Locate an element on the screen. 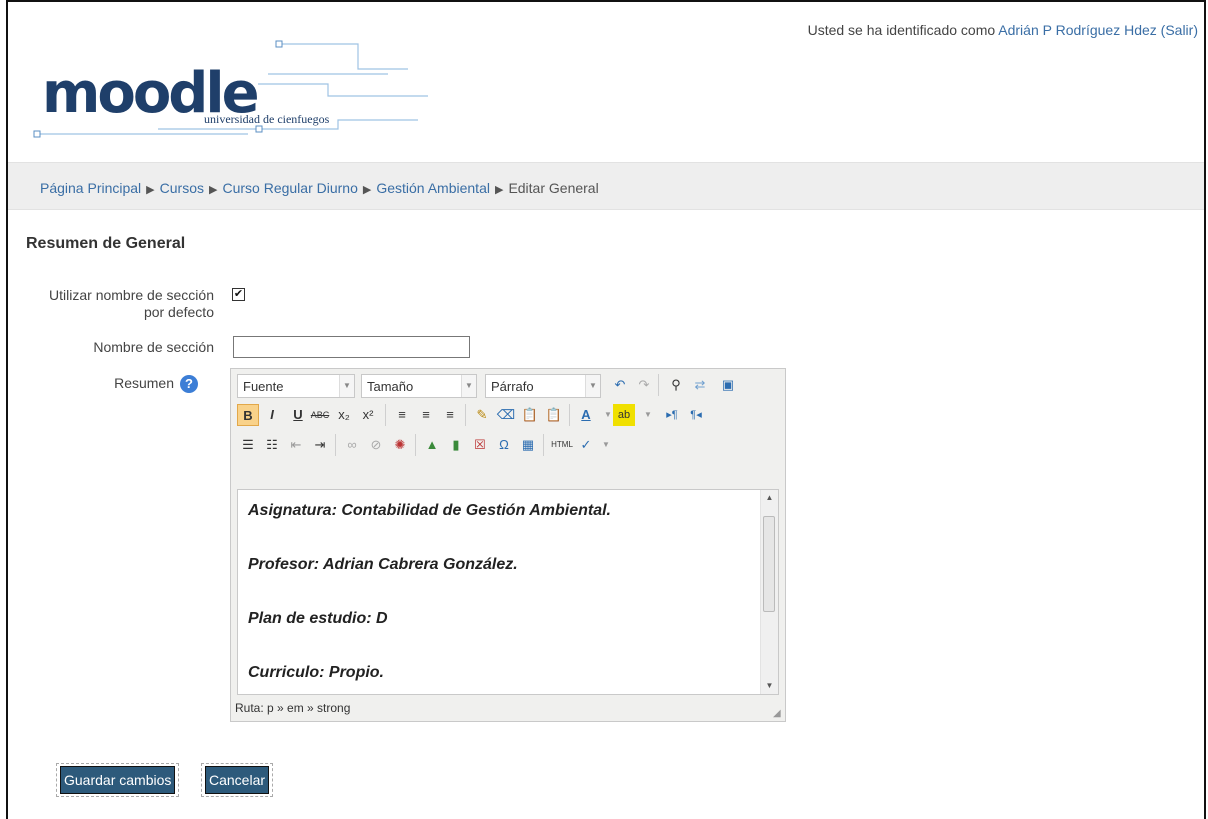 Image resolution: width=1208 pixels, height=819 pixels. superscript-icon: x² is located at coordinates (368, 415).